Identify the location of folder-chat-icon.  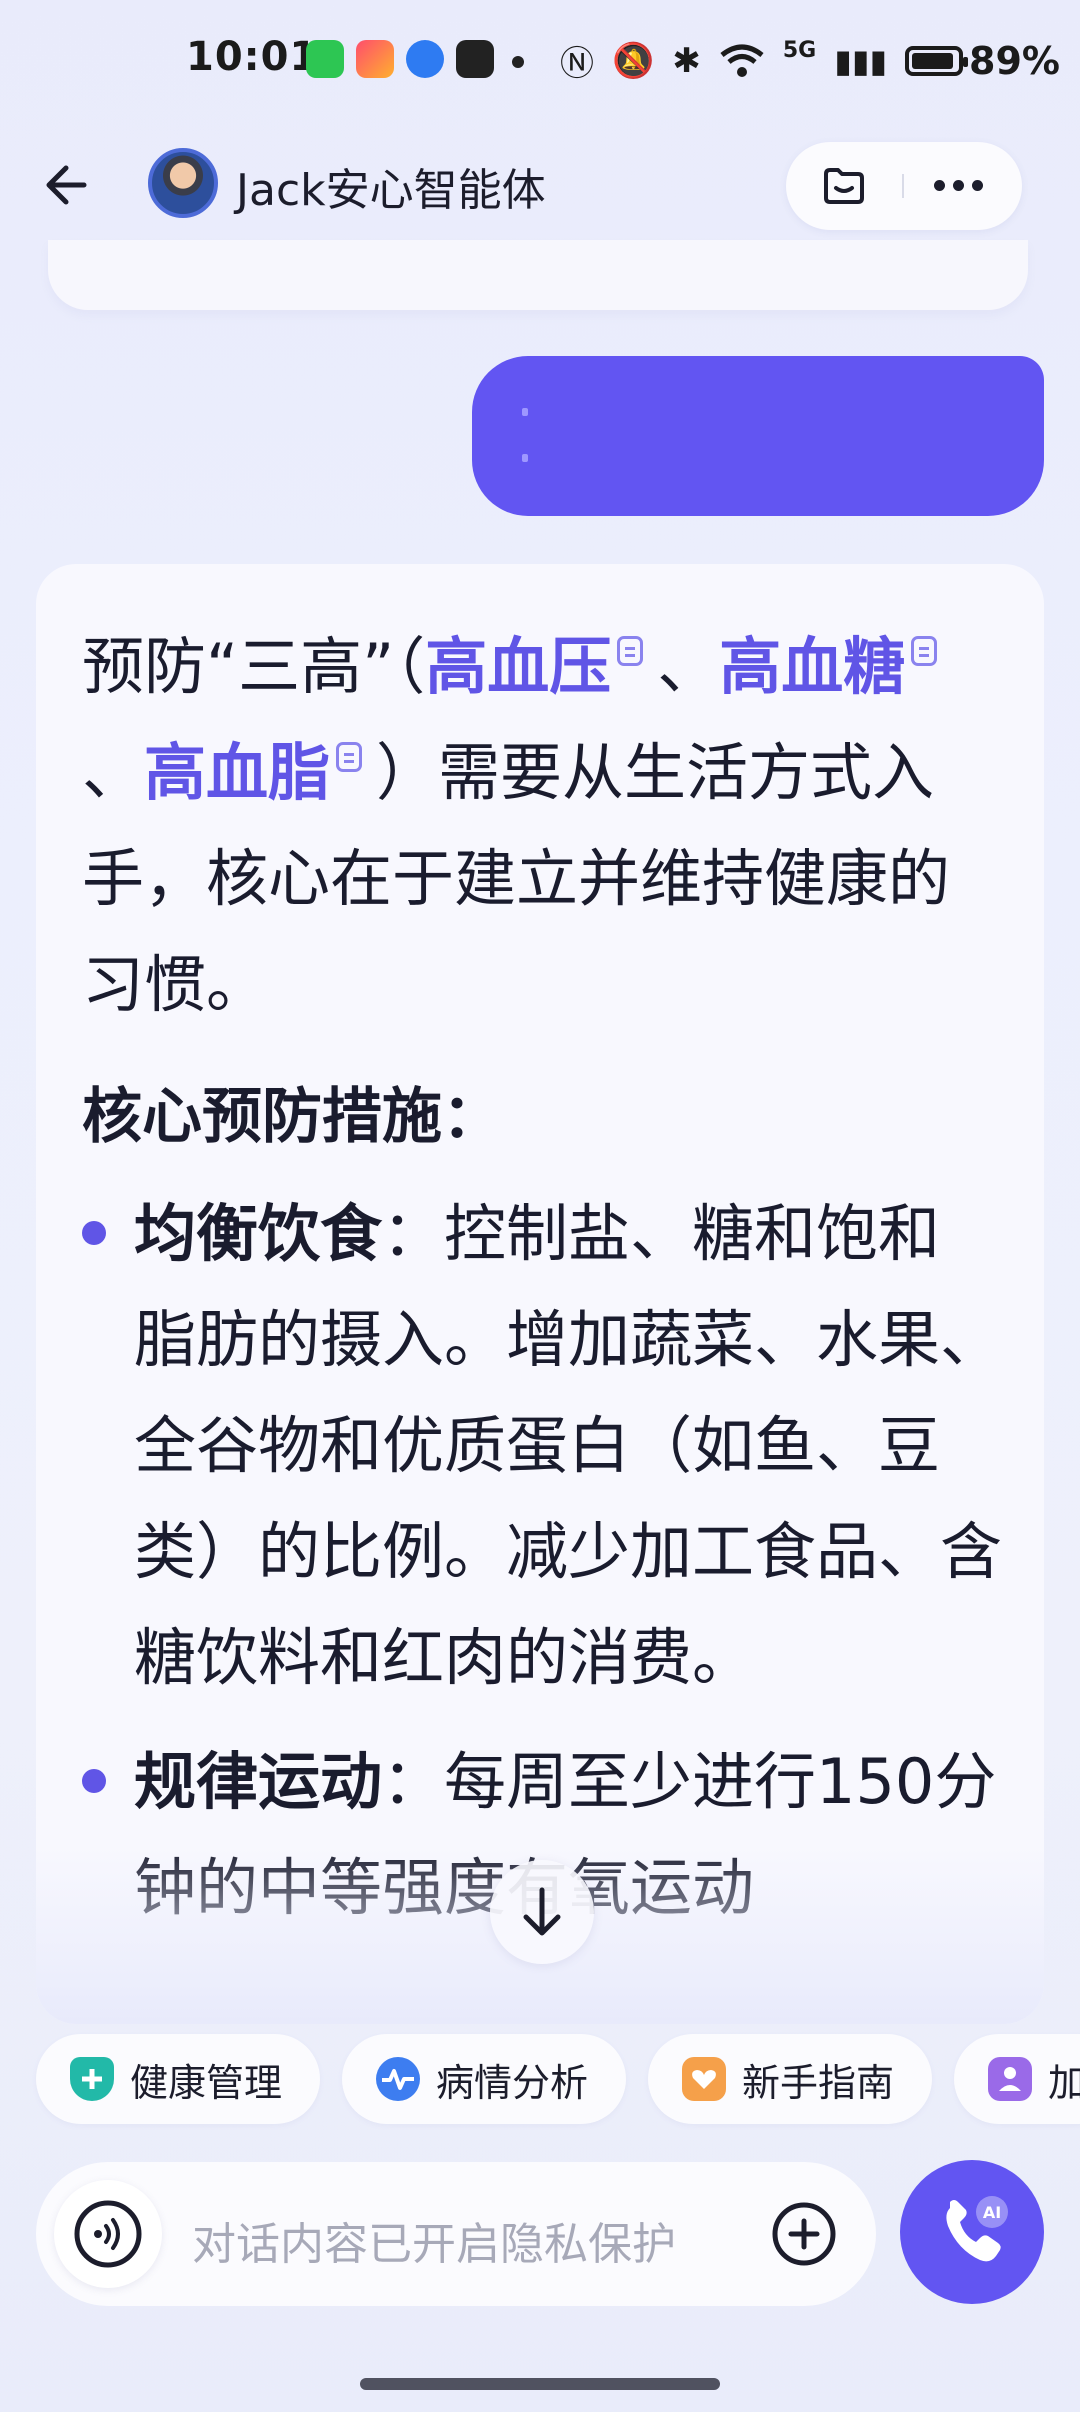
(844, 186).